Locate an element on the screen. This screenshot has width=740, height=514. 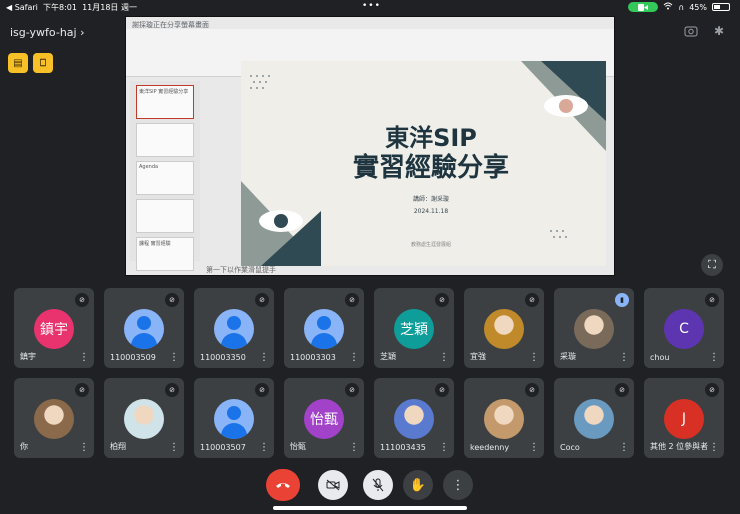
camera-off-icon is located at coordinates (333, 485).